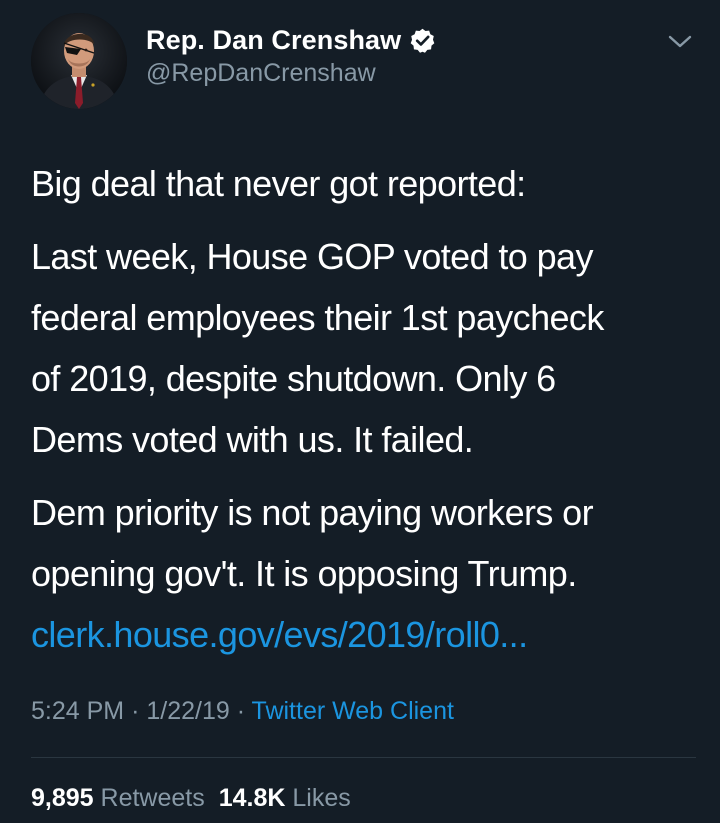 The height and width of the screenshot is (823, 720). I want to click on retweets-count: 9,895, so click(62, 798).